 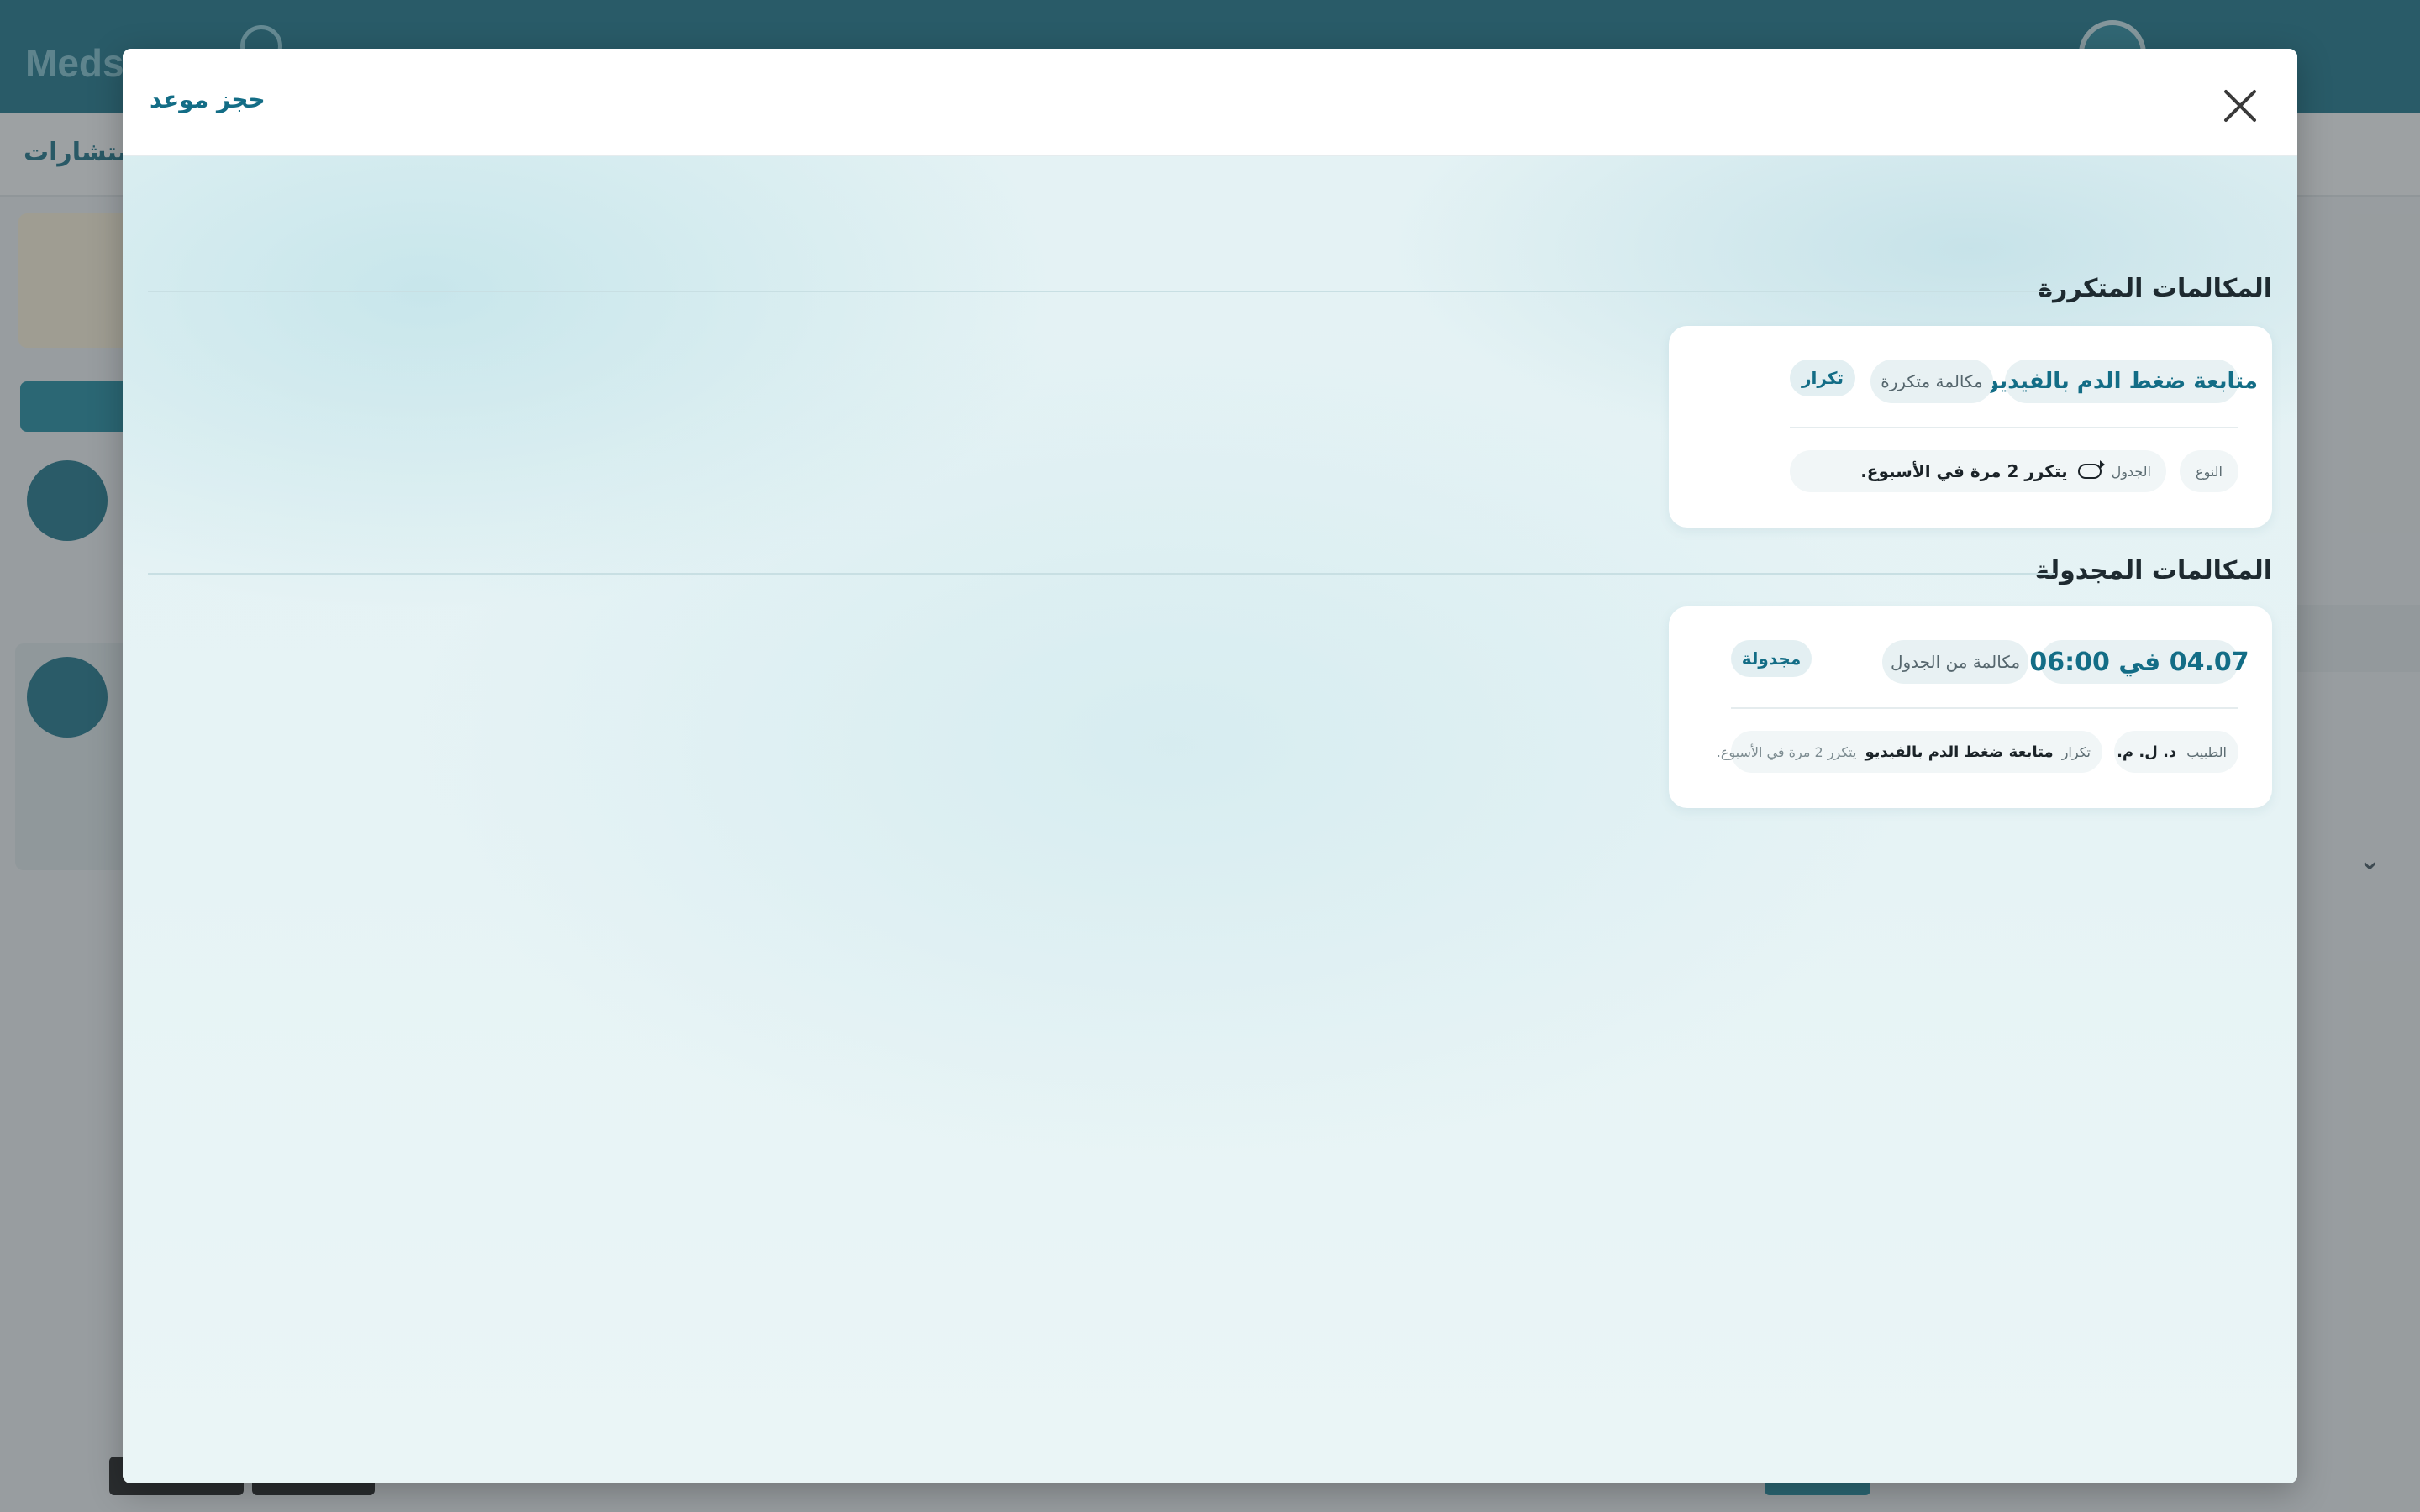 I want to click on schedule-label: الجدول, so click(x=2131, y=471).